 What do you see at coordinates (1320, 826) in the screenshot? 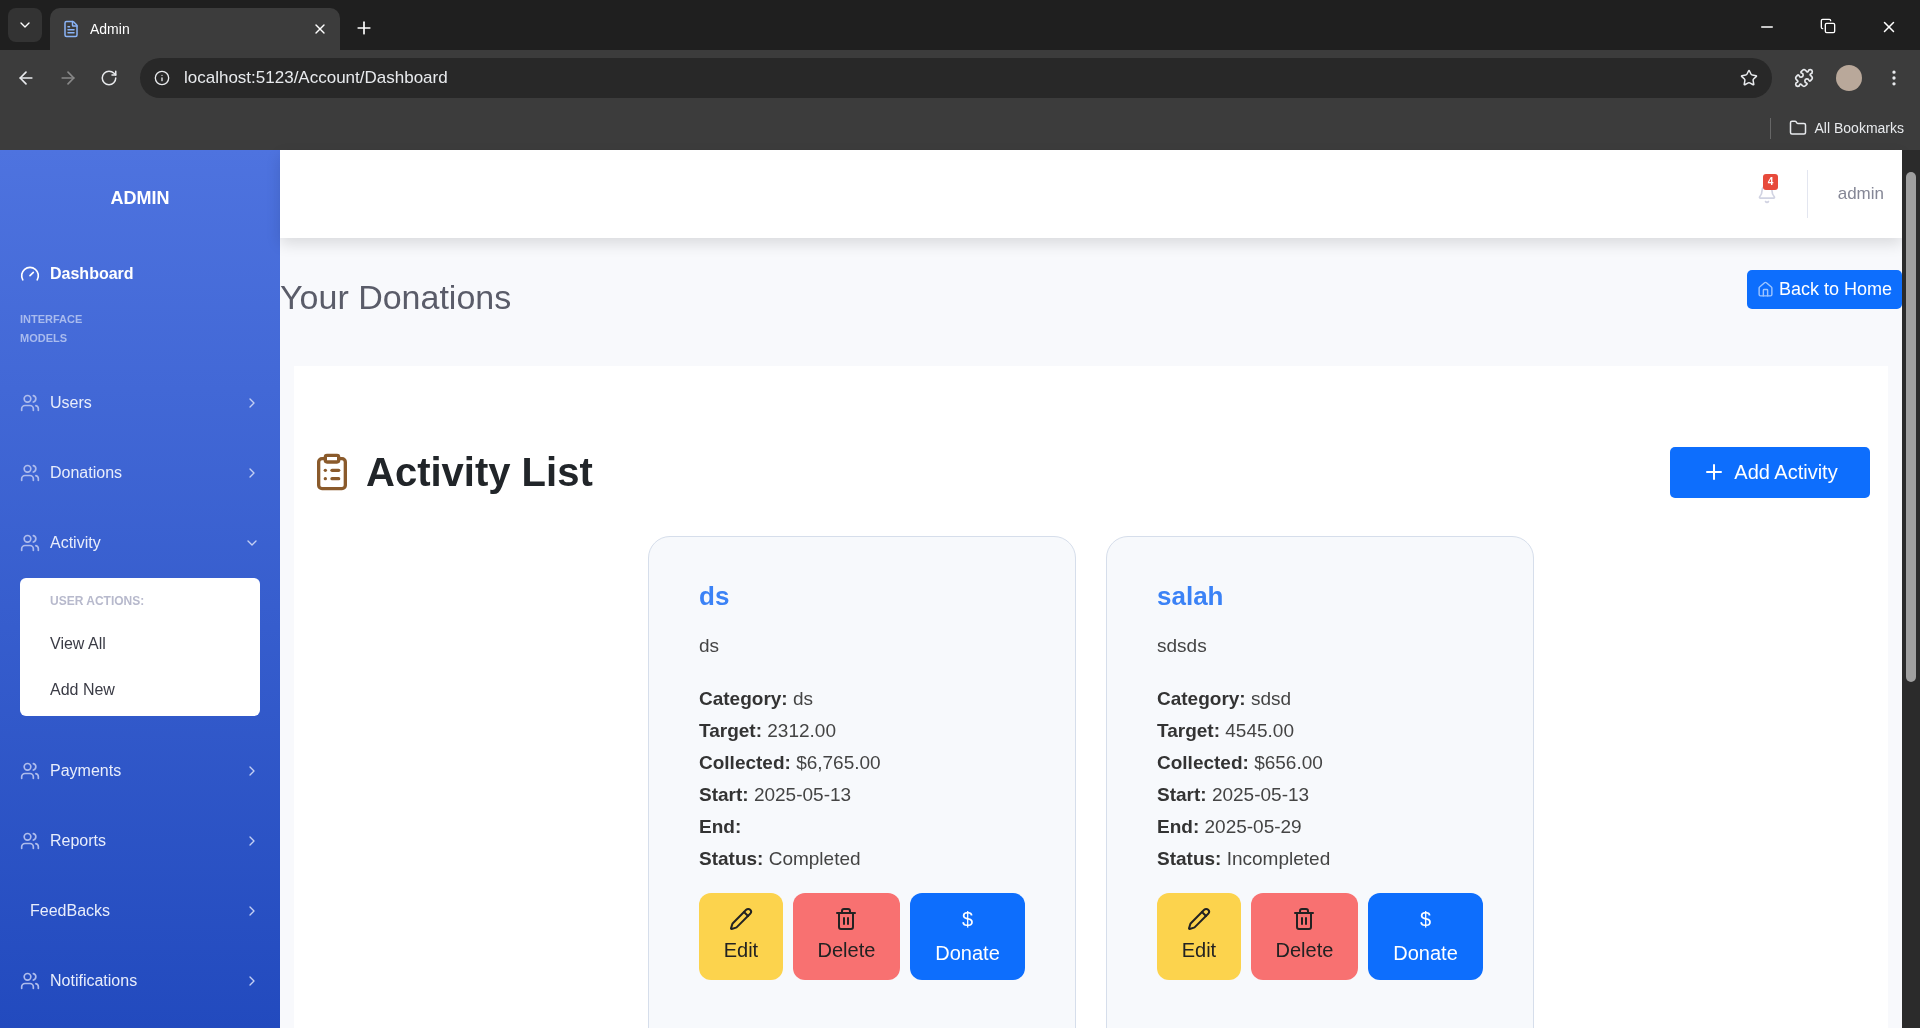
I see `activity-field: End: 2025-05-29` at bounding box center [1320, 826].